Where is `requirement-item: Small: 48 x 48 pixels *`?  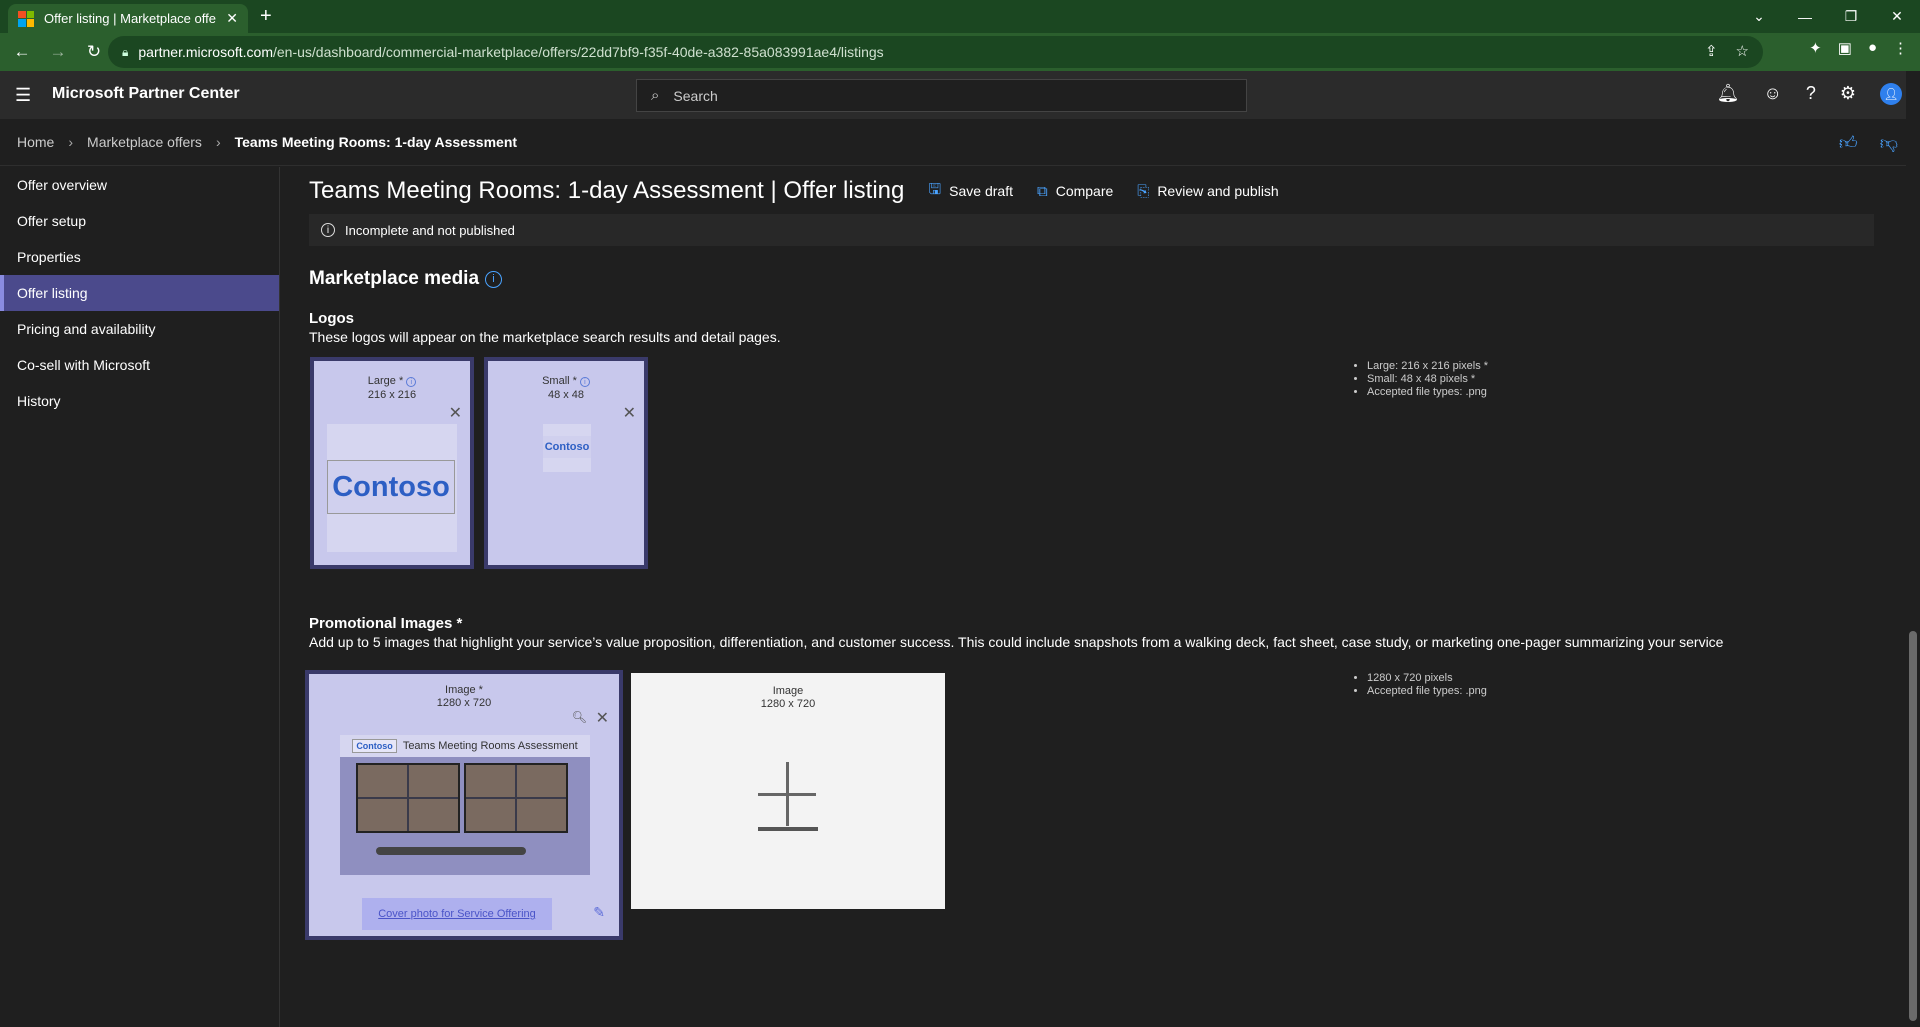 requirement-item: Small: 48 x 48 pixels * is located at coordinates (1427, 379).